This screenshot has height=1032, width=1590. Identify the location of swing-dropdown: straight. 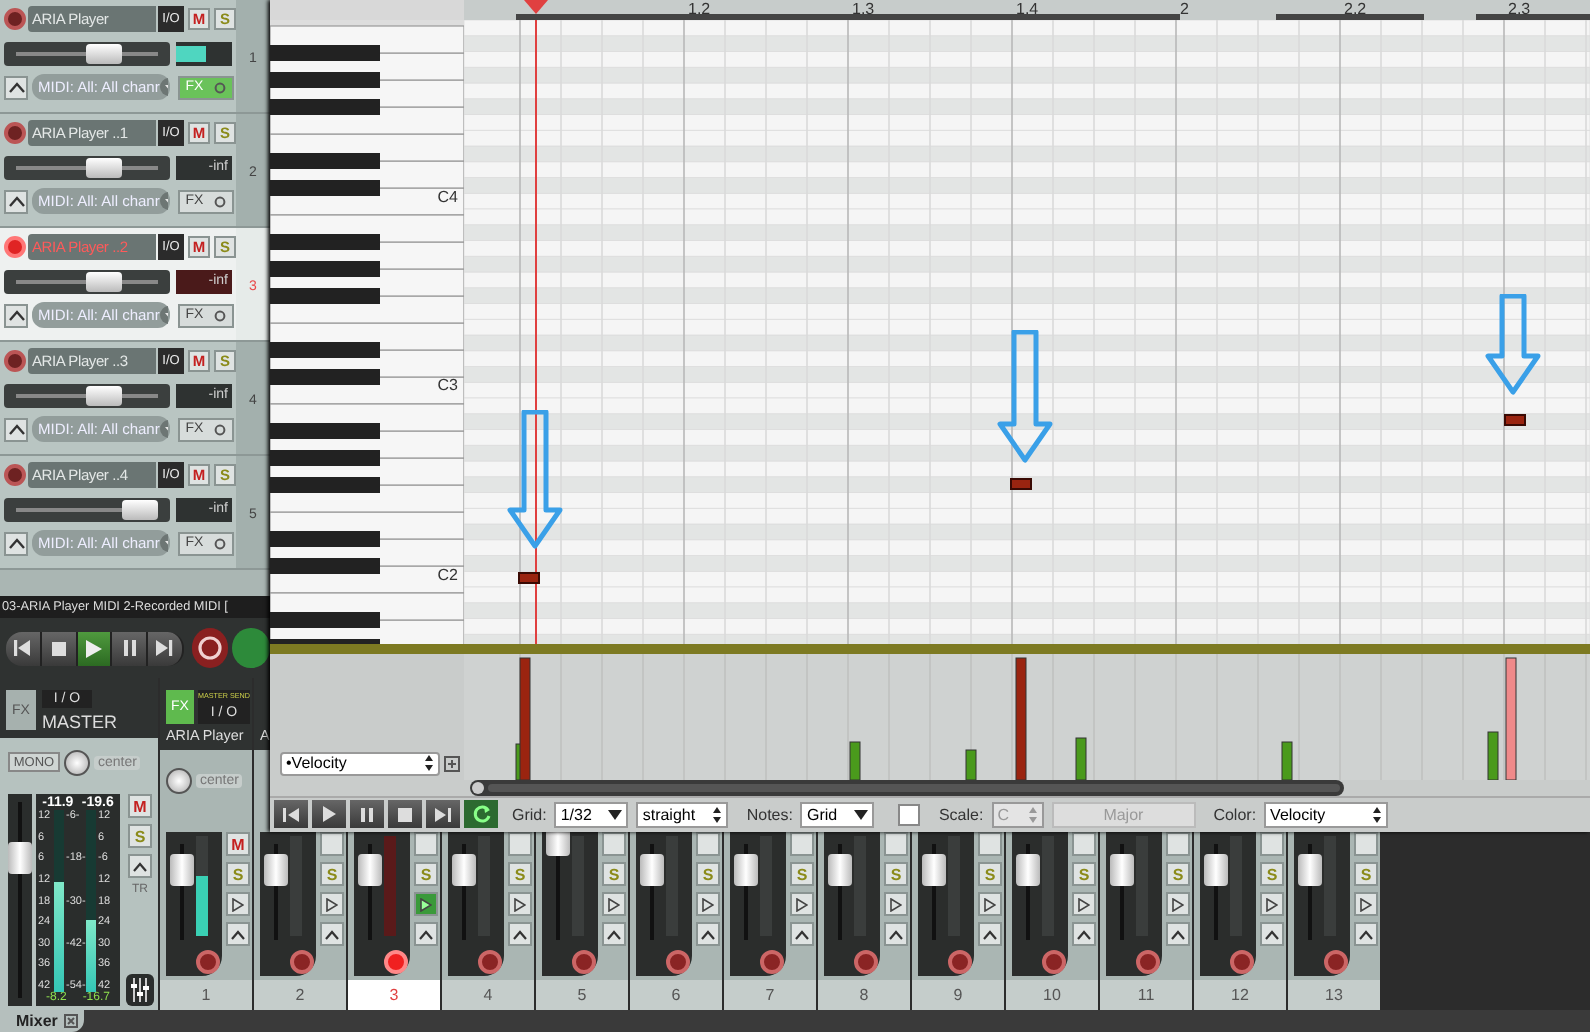
(682, 814).